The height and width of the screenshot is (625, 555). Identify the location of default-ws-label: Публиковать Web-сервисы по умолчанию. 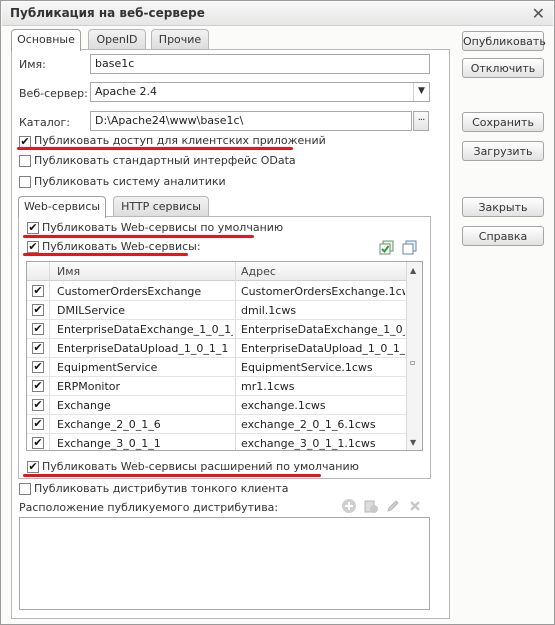
(163, 227).